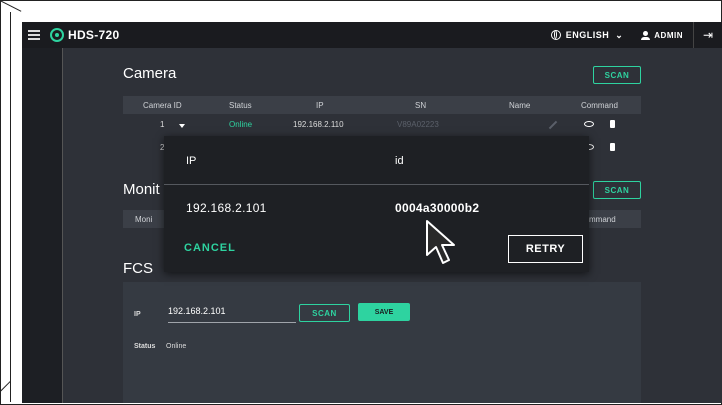  Describe the element at coordinates (138, 268) in the screenshot. I see `fcs-section-title: FCS` at that location.